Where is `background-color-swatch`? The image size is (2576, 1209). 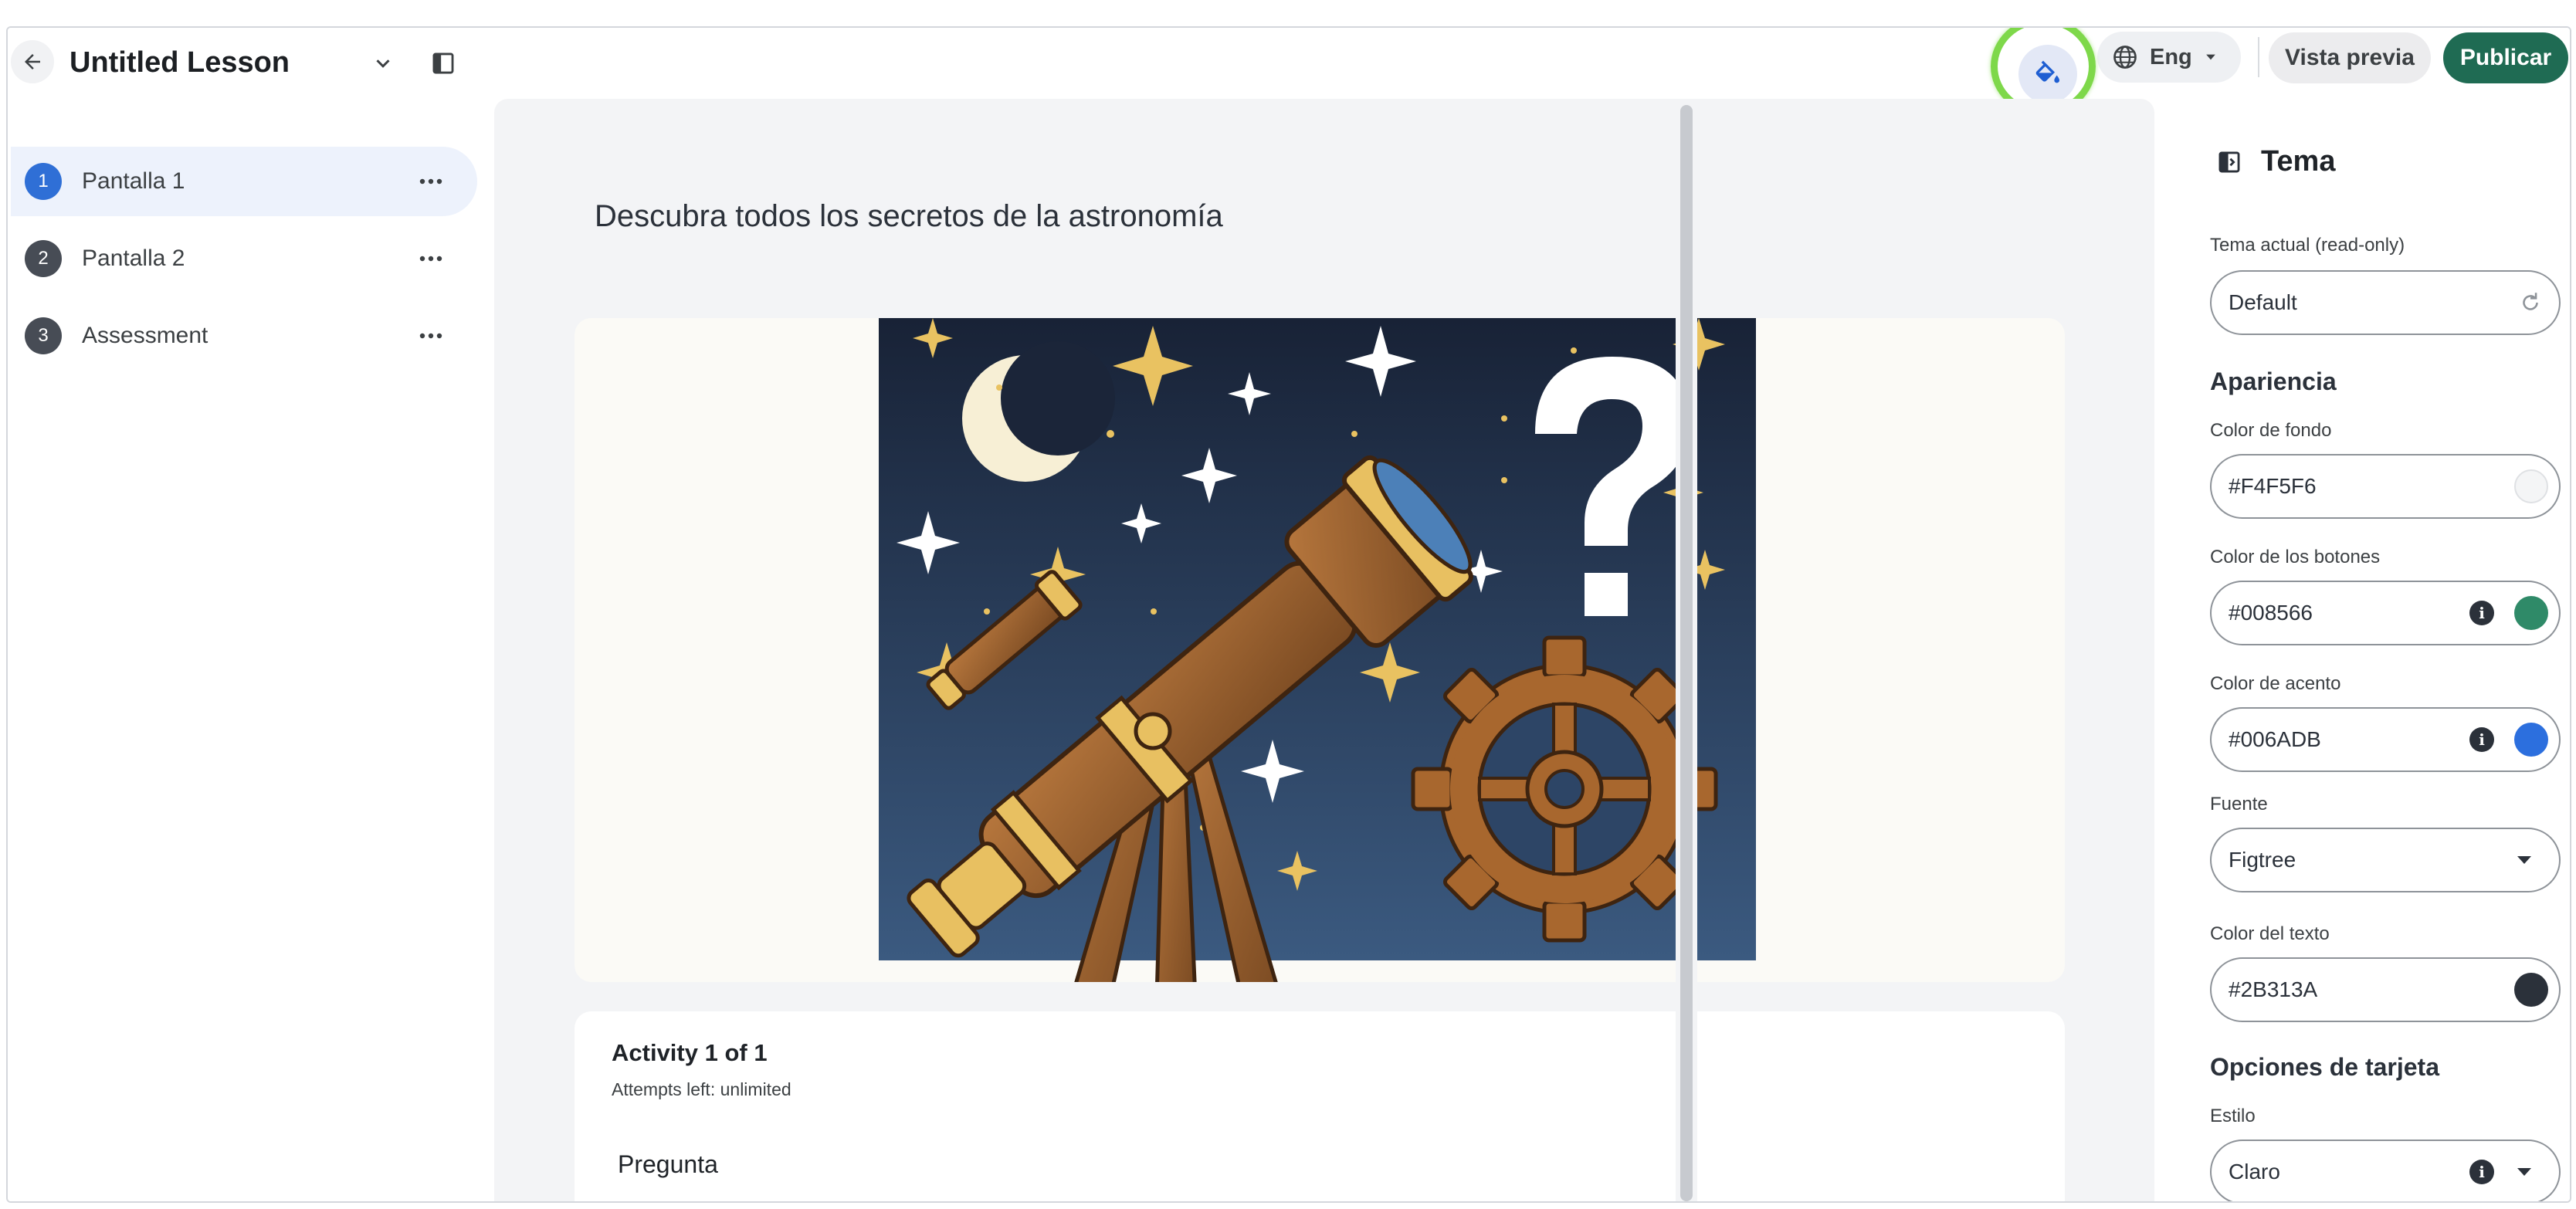 background-color-swatch is located at coordinates (2531, 486).